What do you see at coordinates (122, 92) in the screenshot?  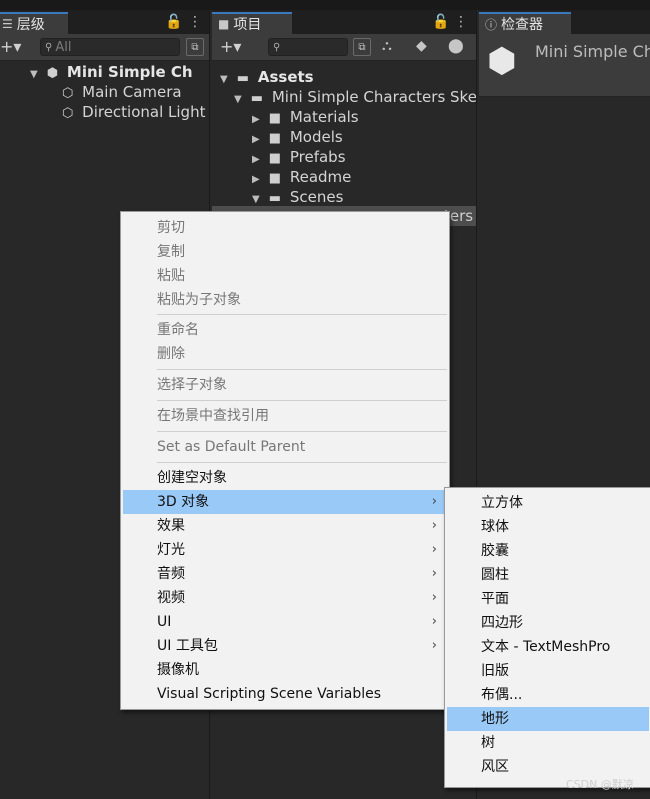 I see `hierarchy-item-main-camera: ⬡ Main Camera` at bounding box center [122, 92].